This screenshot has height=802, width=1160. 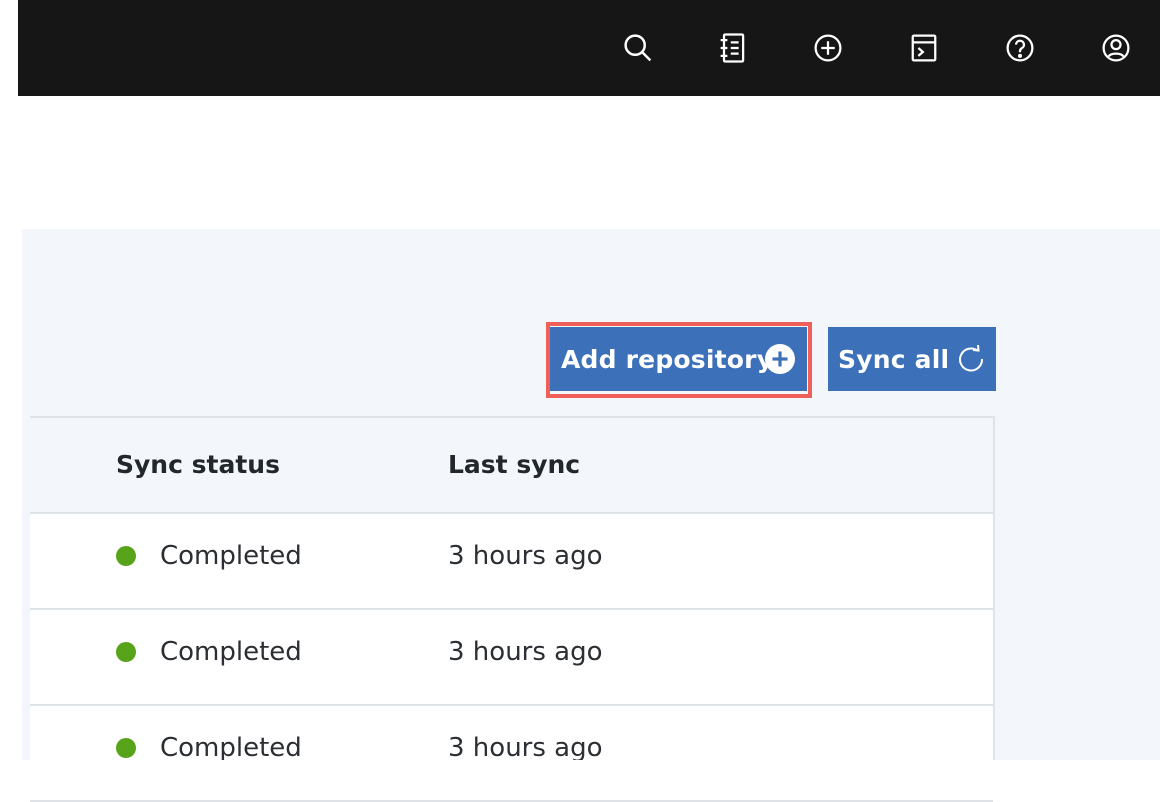 I want to click on add-repository-button: Add repository, so click(x=678, y=359).